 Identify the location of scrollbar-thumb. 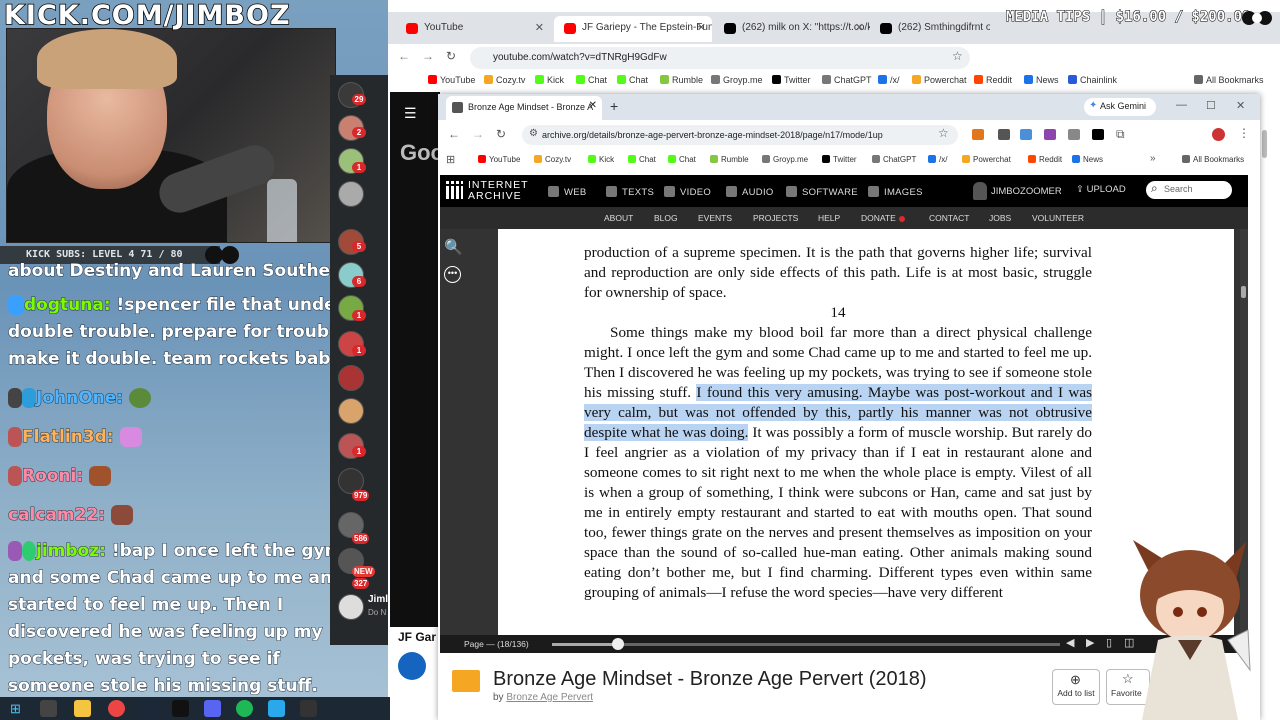
(1243, 292).